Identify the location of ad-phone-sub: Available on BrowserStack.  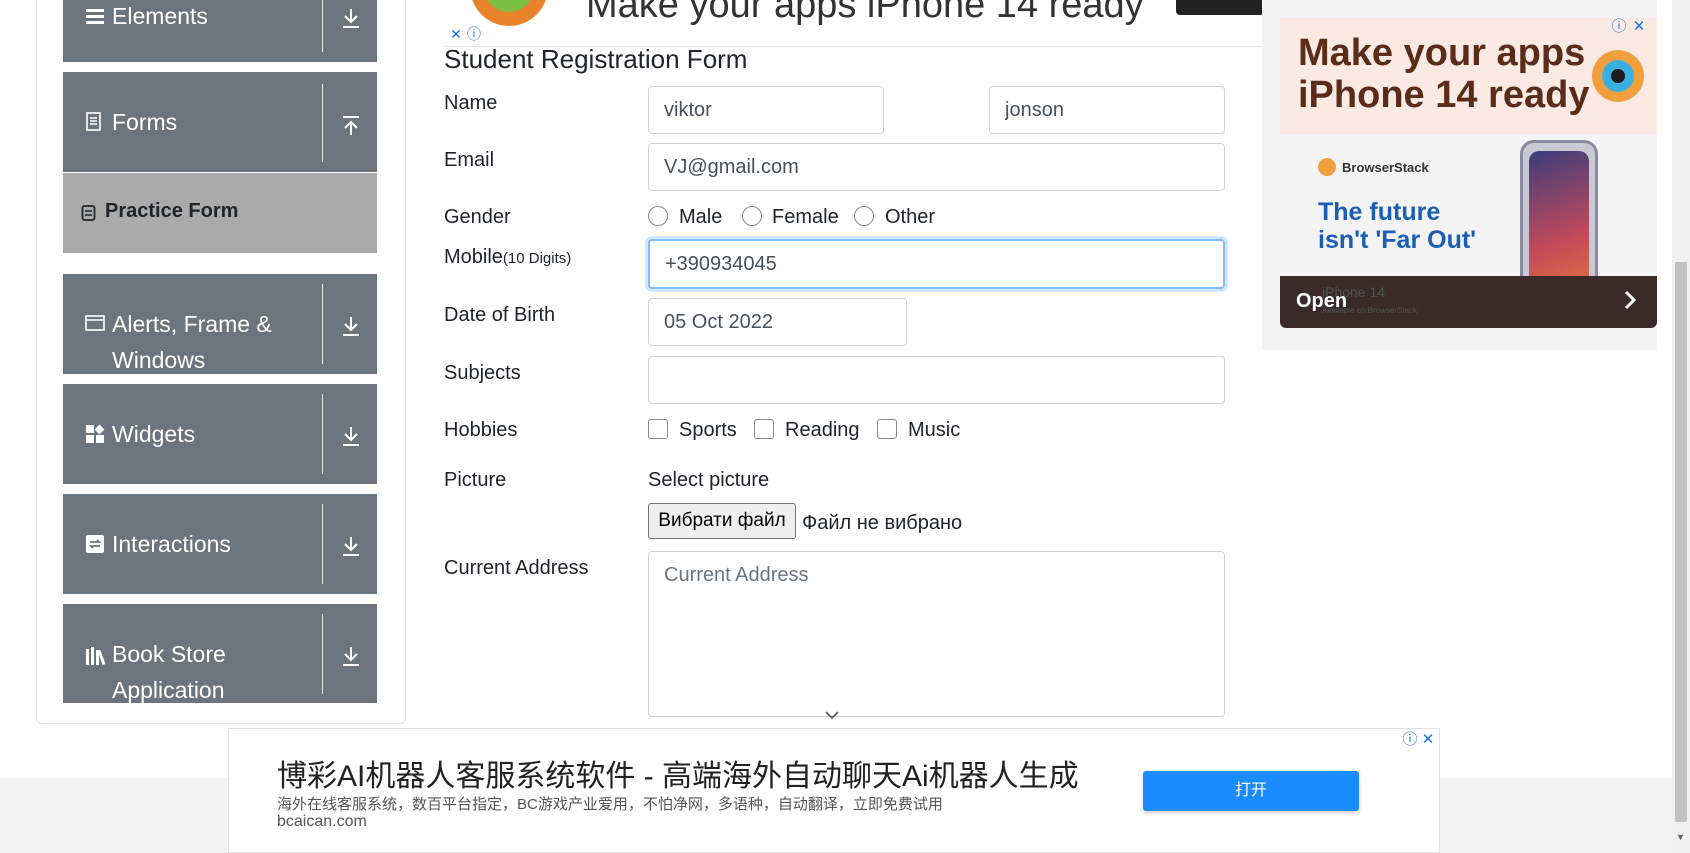
(1370, 310).